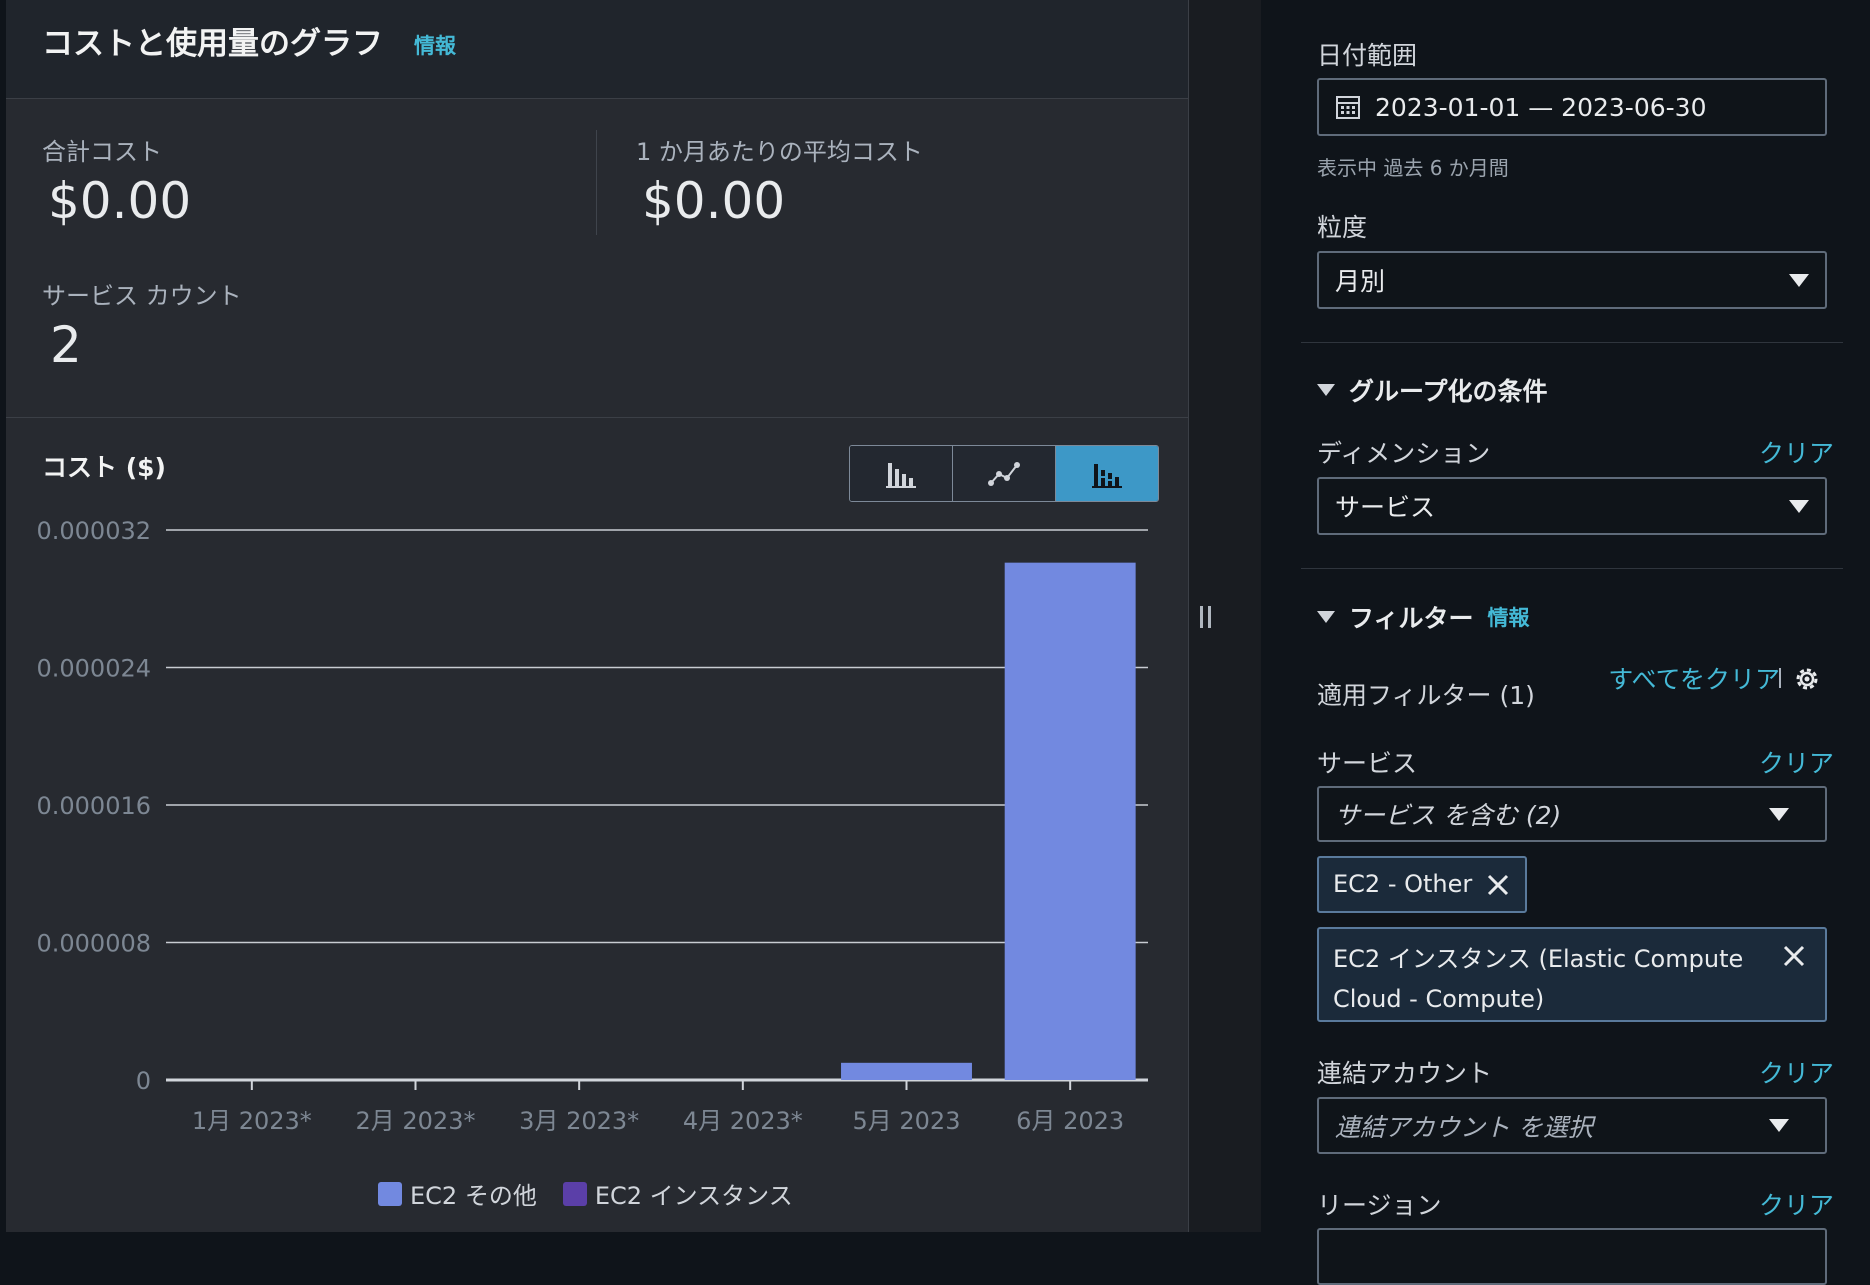 This screenshot has width=1870, height=1285. I want to click on date-range-label: 日付範囲, so click(1367, 55).